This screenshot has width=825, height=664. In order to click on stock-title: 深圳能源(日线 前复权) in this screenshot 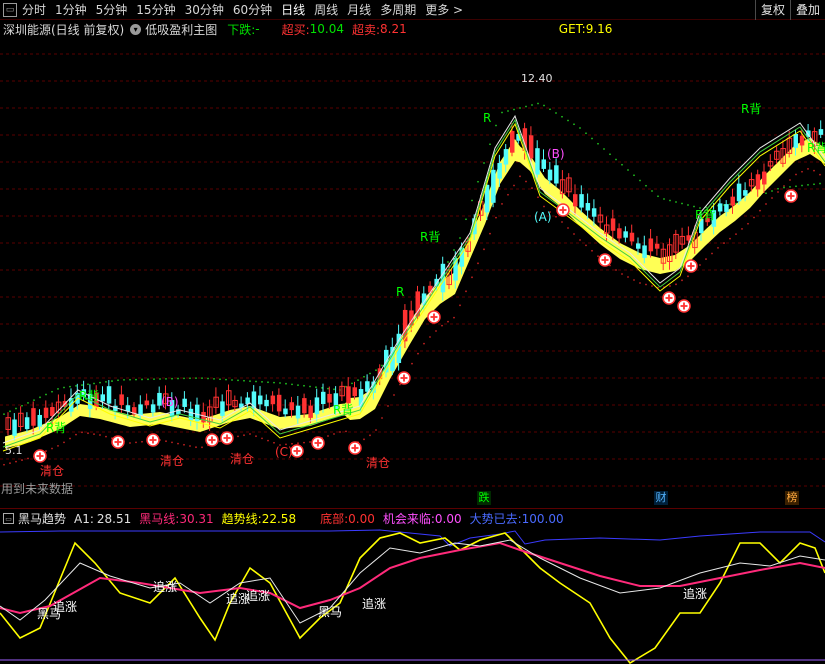, I will do `click(63, 29)`.